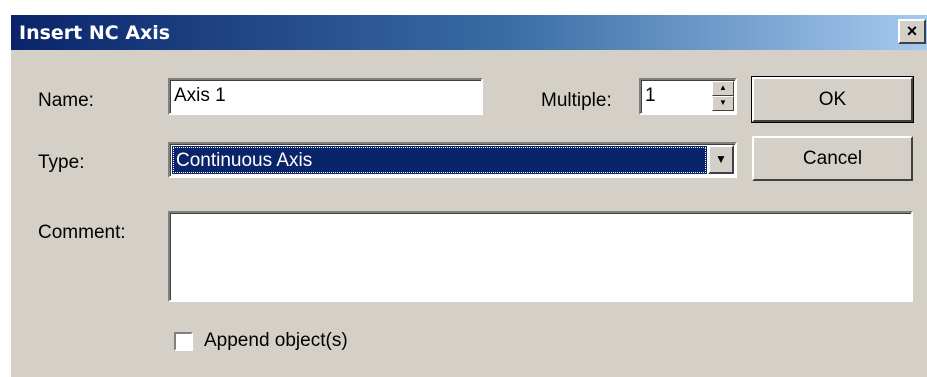 The image size is (927, 377). I want to click on dialog-title: Insert NC Axis, so click(95, 33).